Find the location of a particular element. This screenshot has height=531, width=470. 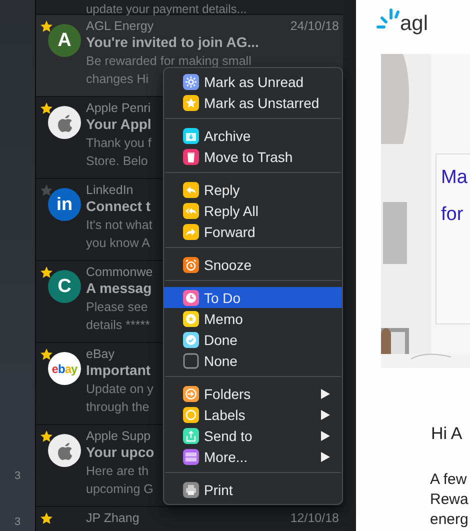

menu-item: Snooze is located at coordinates (253, 264).